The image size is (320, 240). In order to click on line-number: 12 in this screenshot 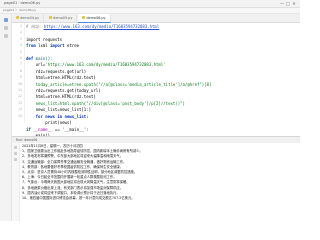, I will do `click(20, 96)`.